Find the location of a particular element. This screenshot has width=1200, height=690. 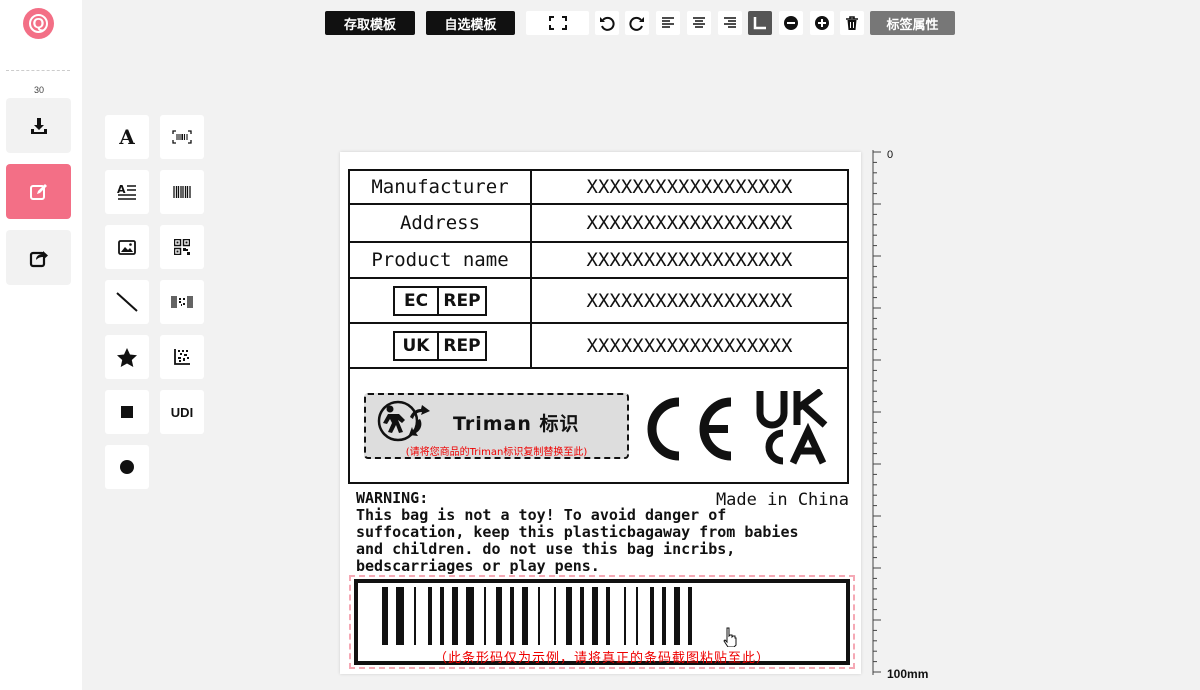

datamatrix-icon is located at coordinates (182, 357).